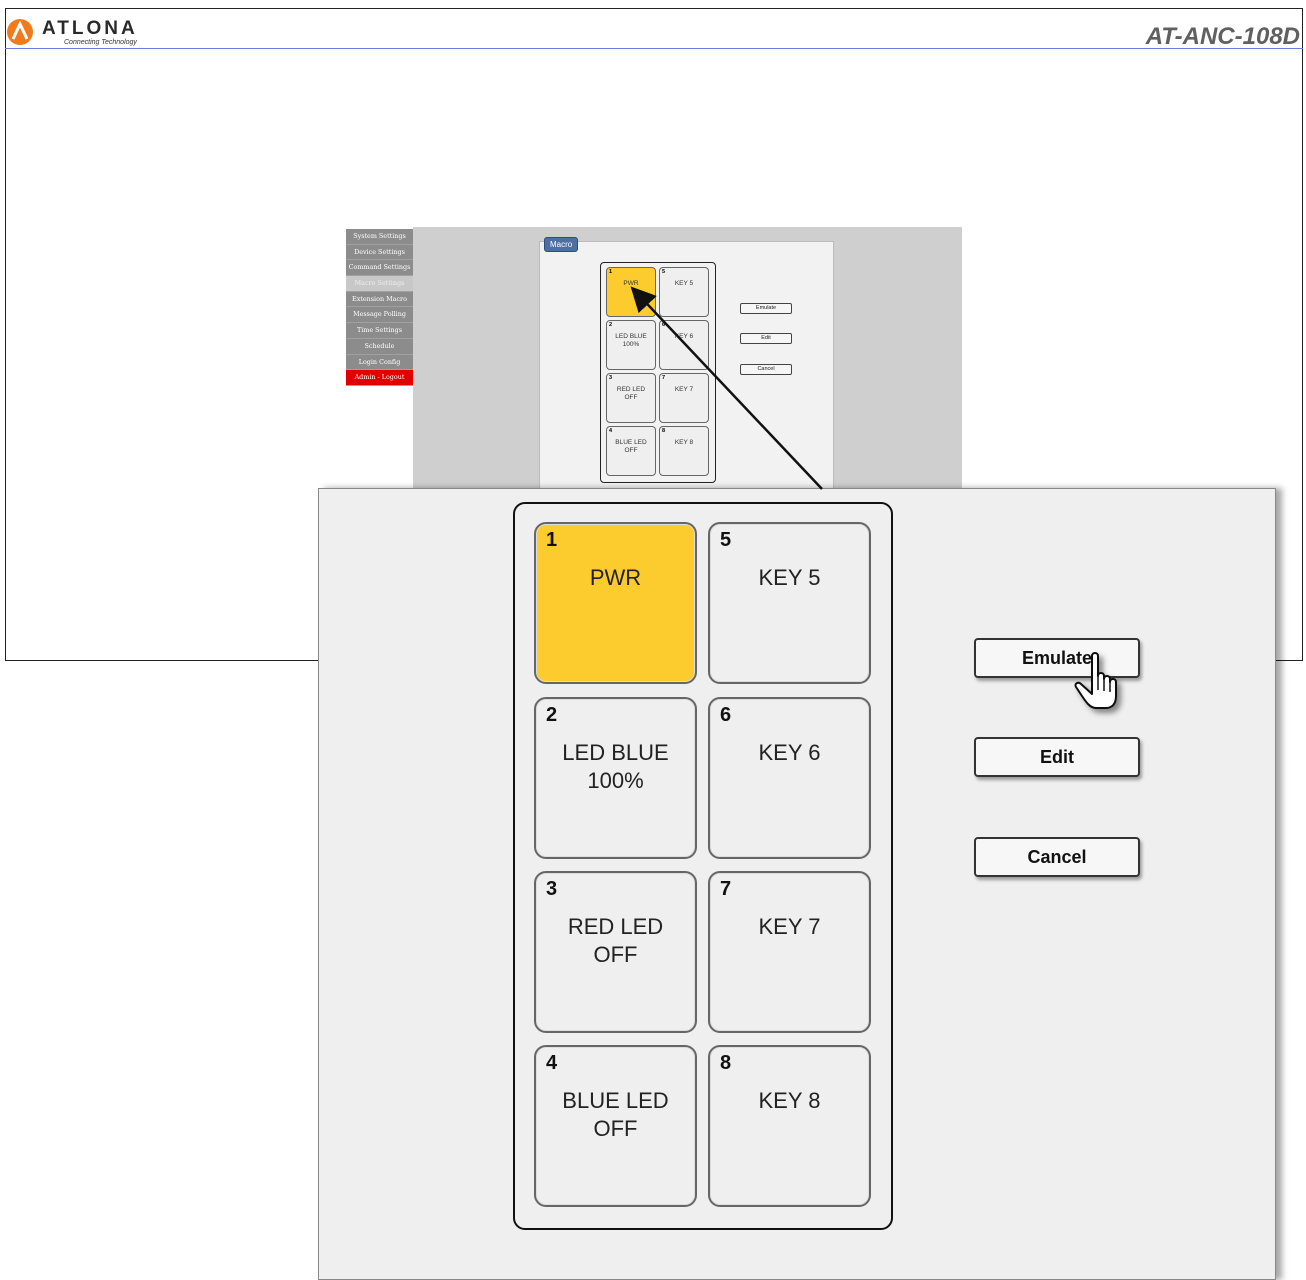 This screenshot has height=1280, width=1306. I want to click on key-number: 4, so click(552, 1063).